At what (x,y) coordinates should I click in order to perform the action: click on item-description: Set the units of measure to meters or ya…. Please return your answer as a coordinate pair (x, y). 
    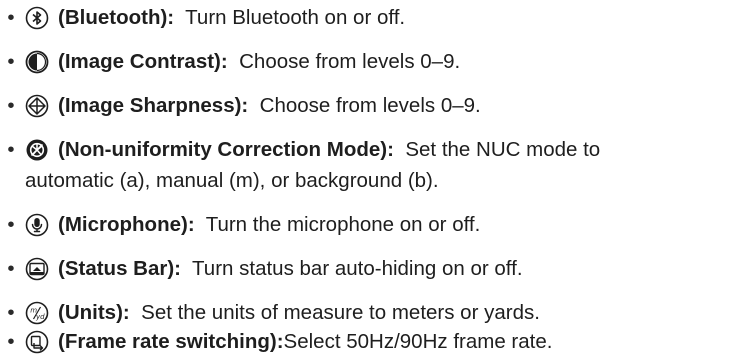
    Looking at the image, I should click on (340, 312).